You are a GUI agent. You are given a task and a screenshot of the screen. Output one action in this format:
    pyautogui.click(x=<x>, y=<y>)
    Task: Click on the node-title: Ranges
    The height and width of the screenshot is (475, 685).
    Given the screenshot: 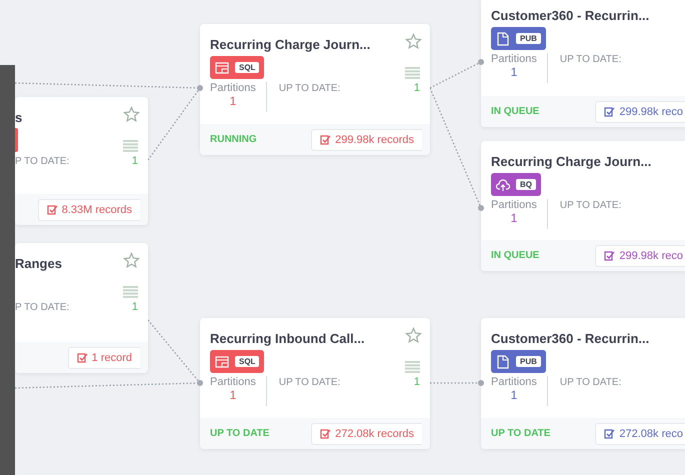 What is the action you would take?
    pyautogui.click(x=38, y=263)
    